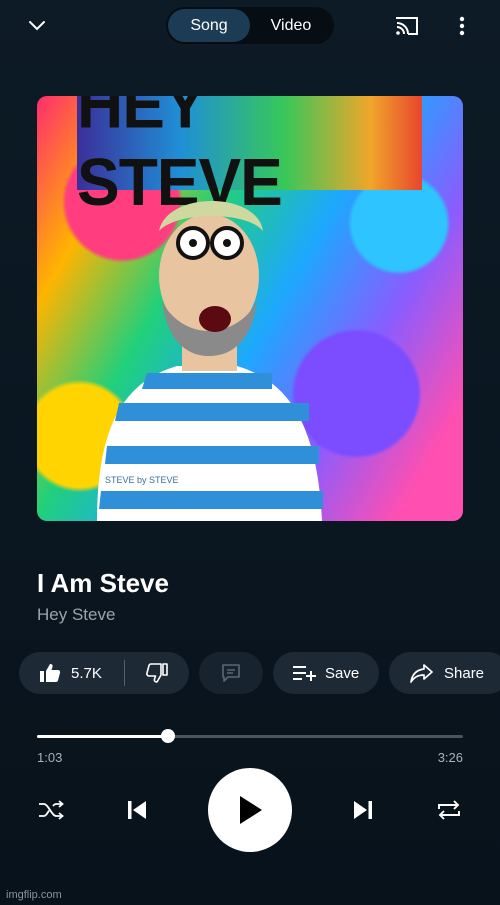  I want to click on previous-track-icon, so click(137, 810).